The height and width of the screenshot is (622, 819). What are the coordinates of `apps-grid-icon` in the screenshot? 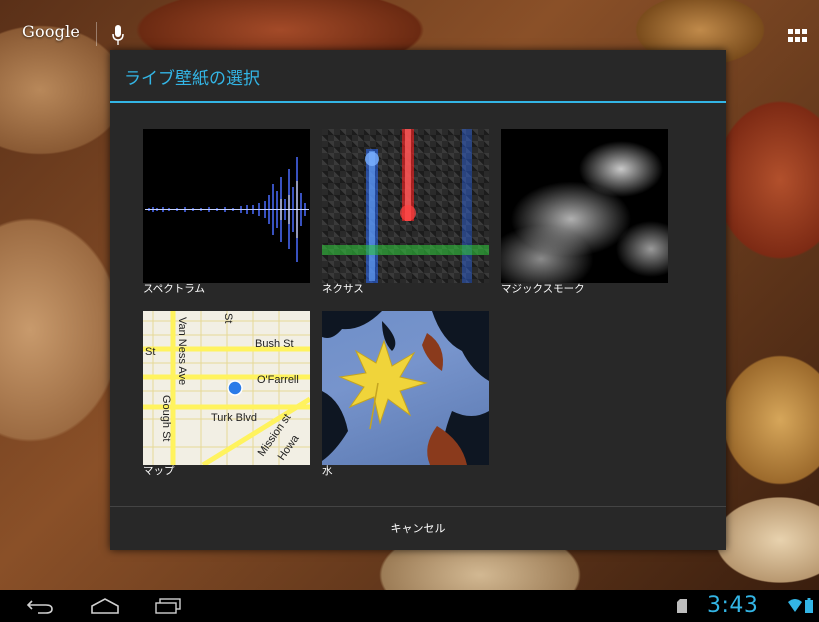 It's located at (798, 36).